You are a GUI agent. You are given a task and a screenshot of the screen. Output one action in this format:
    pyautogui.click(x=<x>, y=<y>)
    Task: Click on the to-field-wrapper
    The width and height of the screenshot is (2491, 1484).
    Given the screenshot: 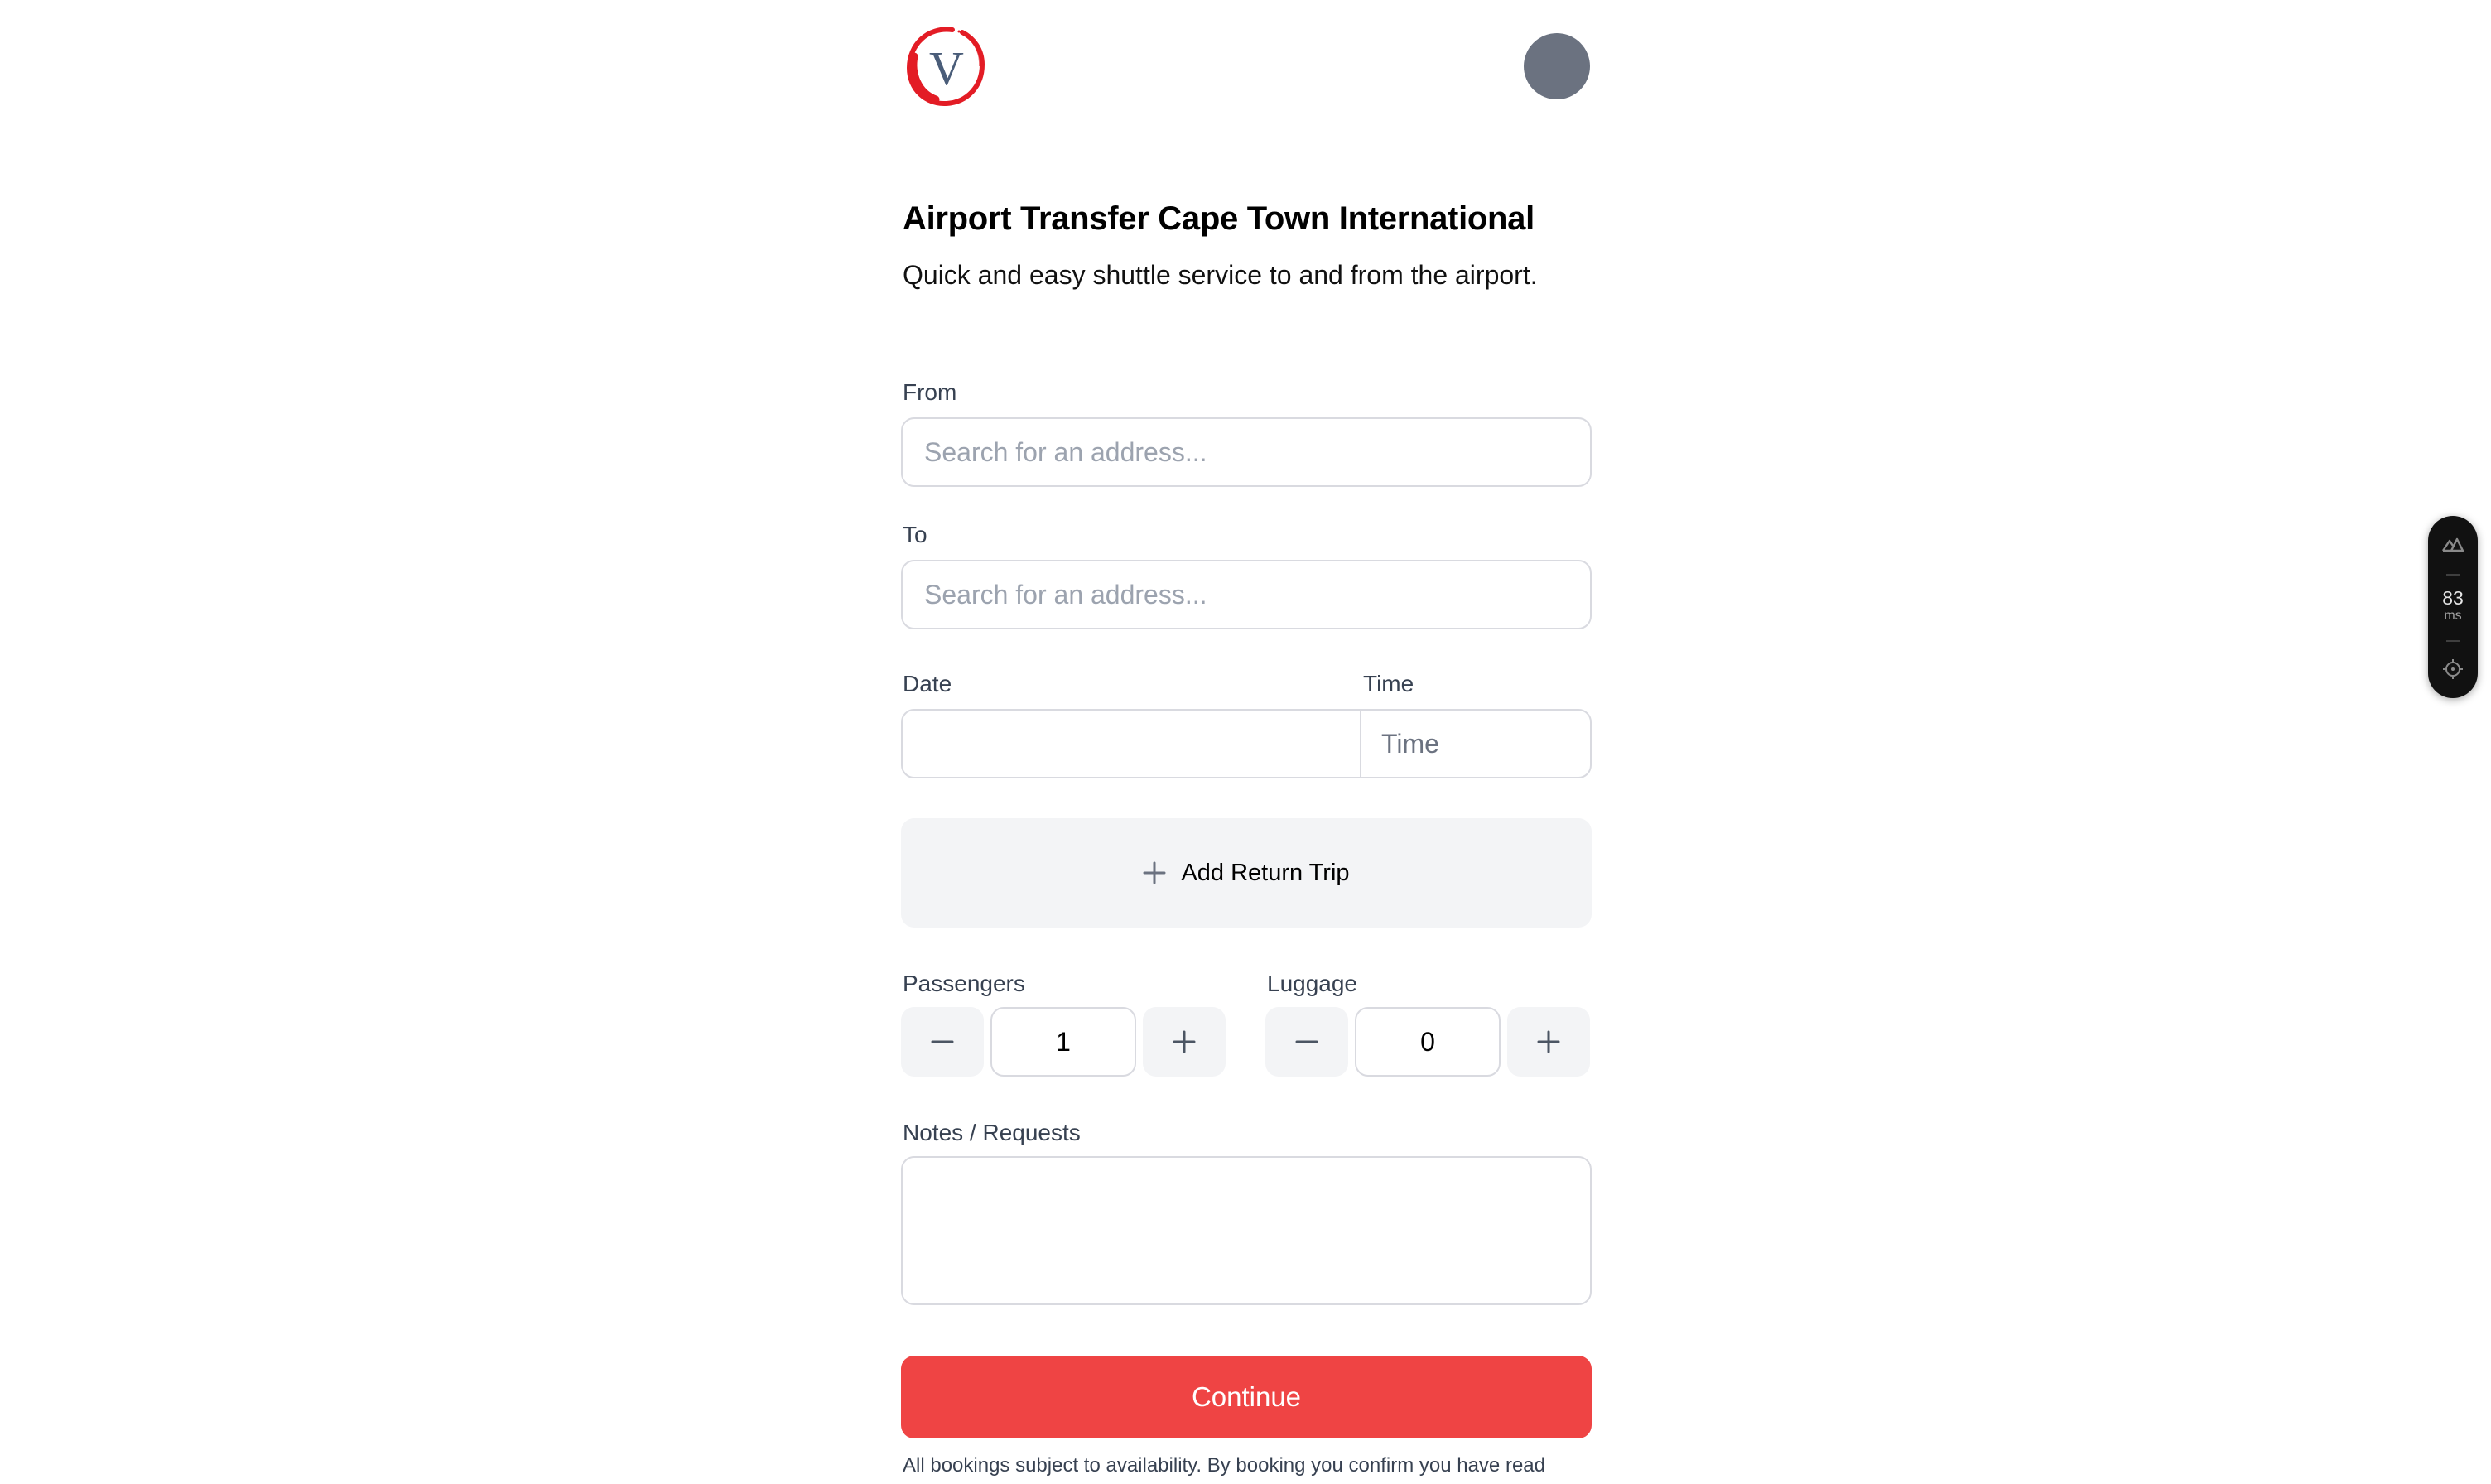 What is the action you would take?
    pyautogui.click(x=1246, y=594)
    